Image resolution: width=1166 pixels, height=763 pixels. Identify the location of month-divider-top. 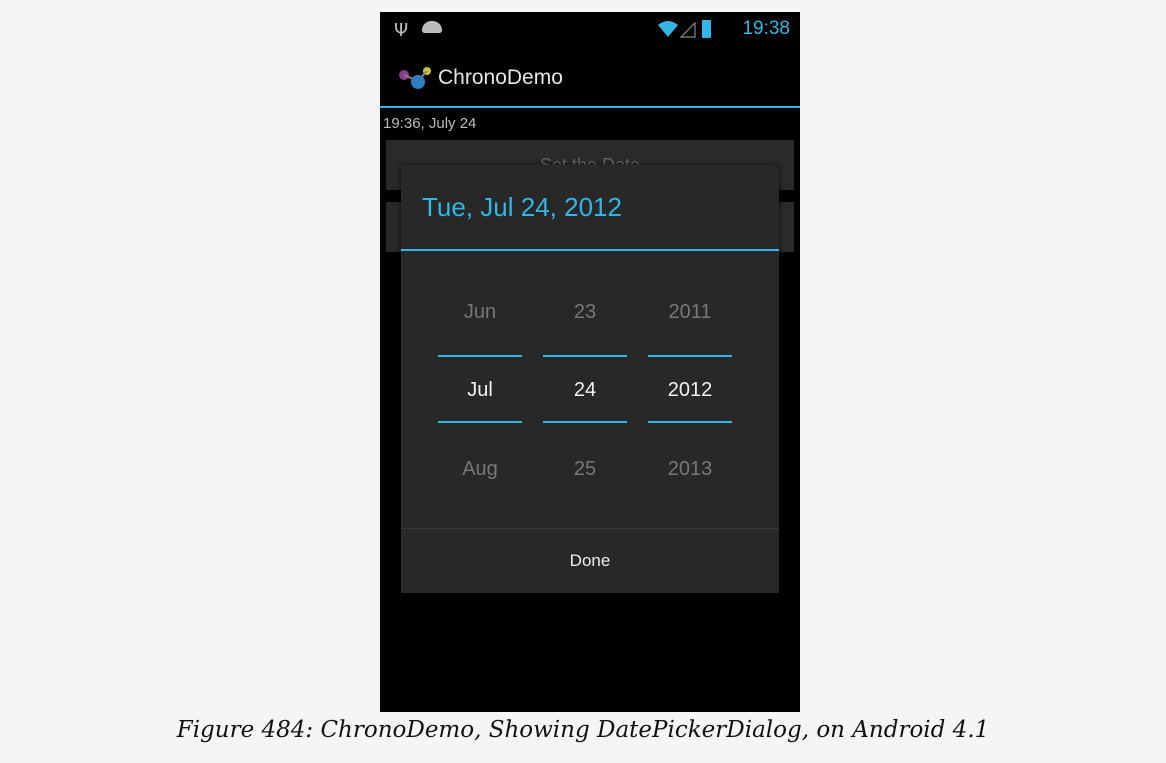
(480, 356).